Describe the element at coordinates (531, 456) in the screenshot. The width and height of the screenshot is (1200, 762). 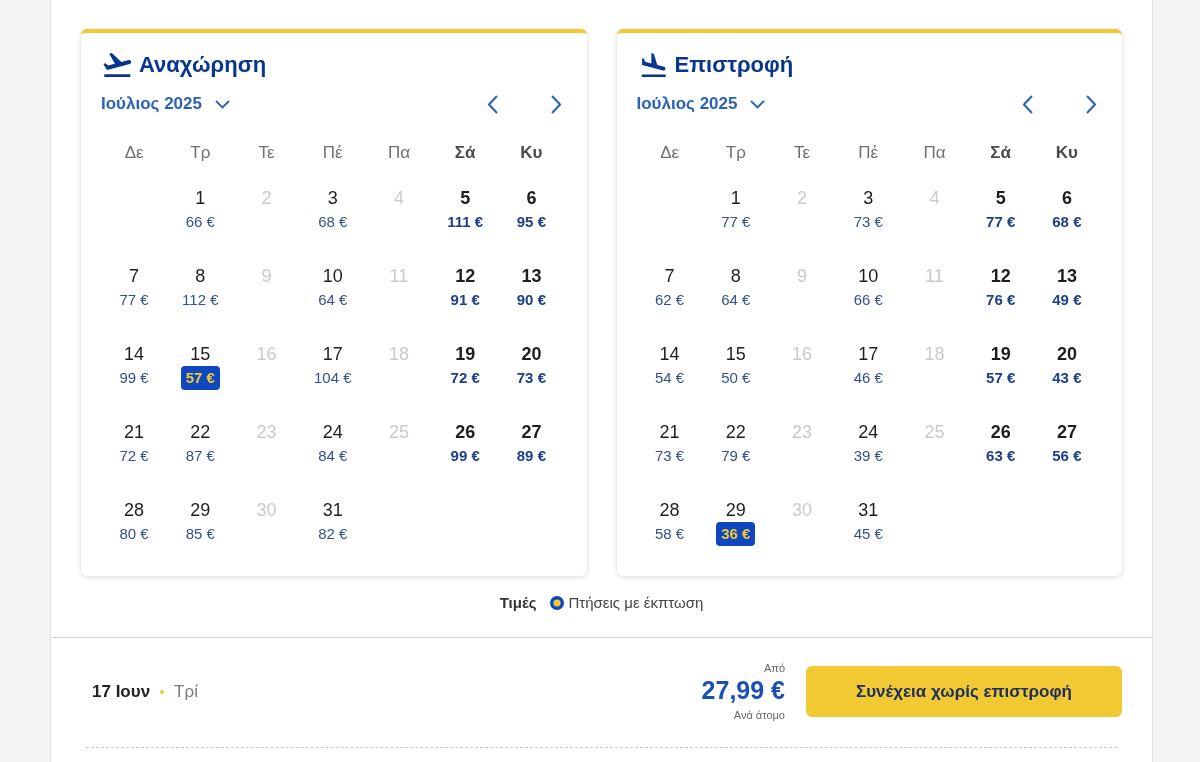
I see `fare-price: 89 €` at that location.